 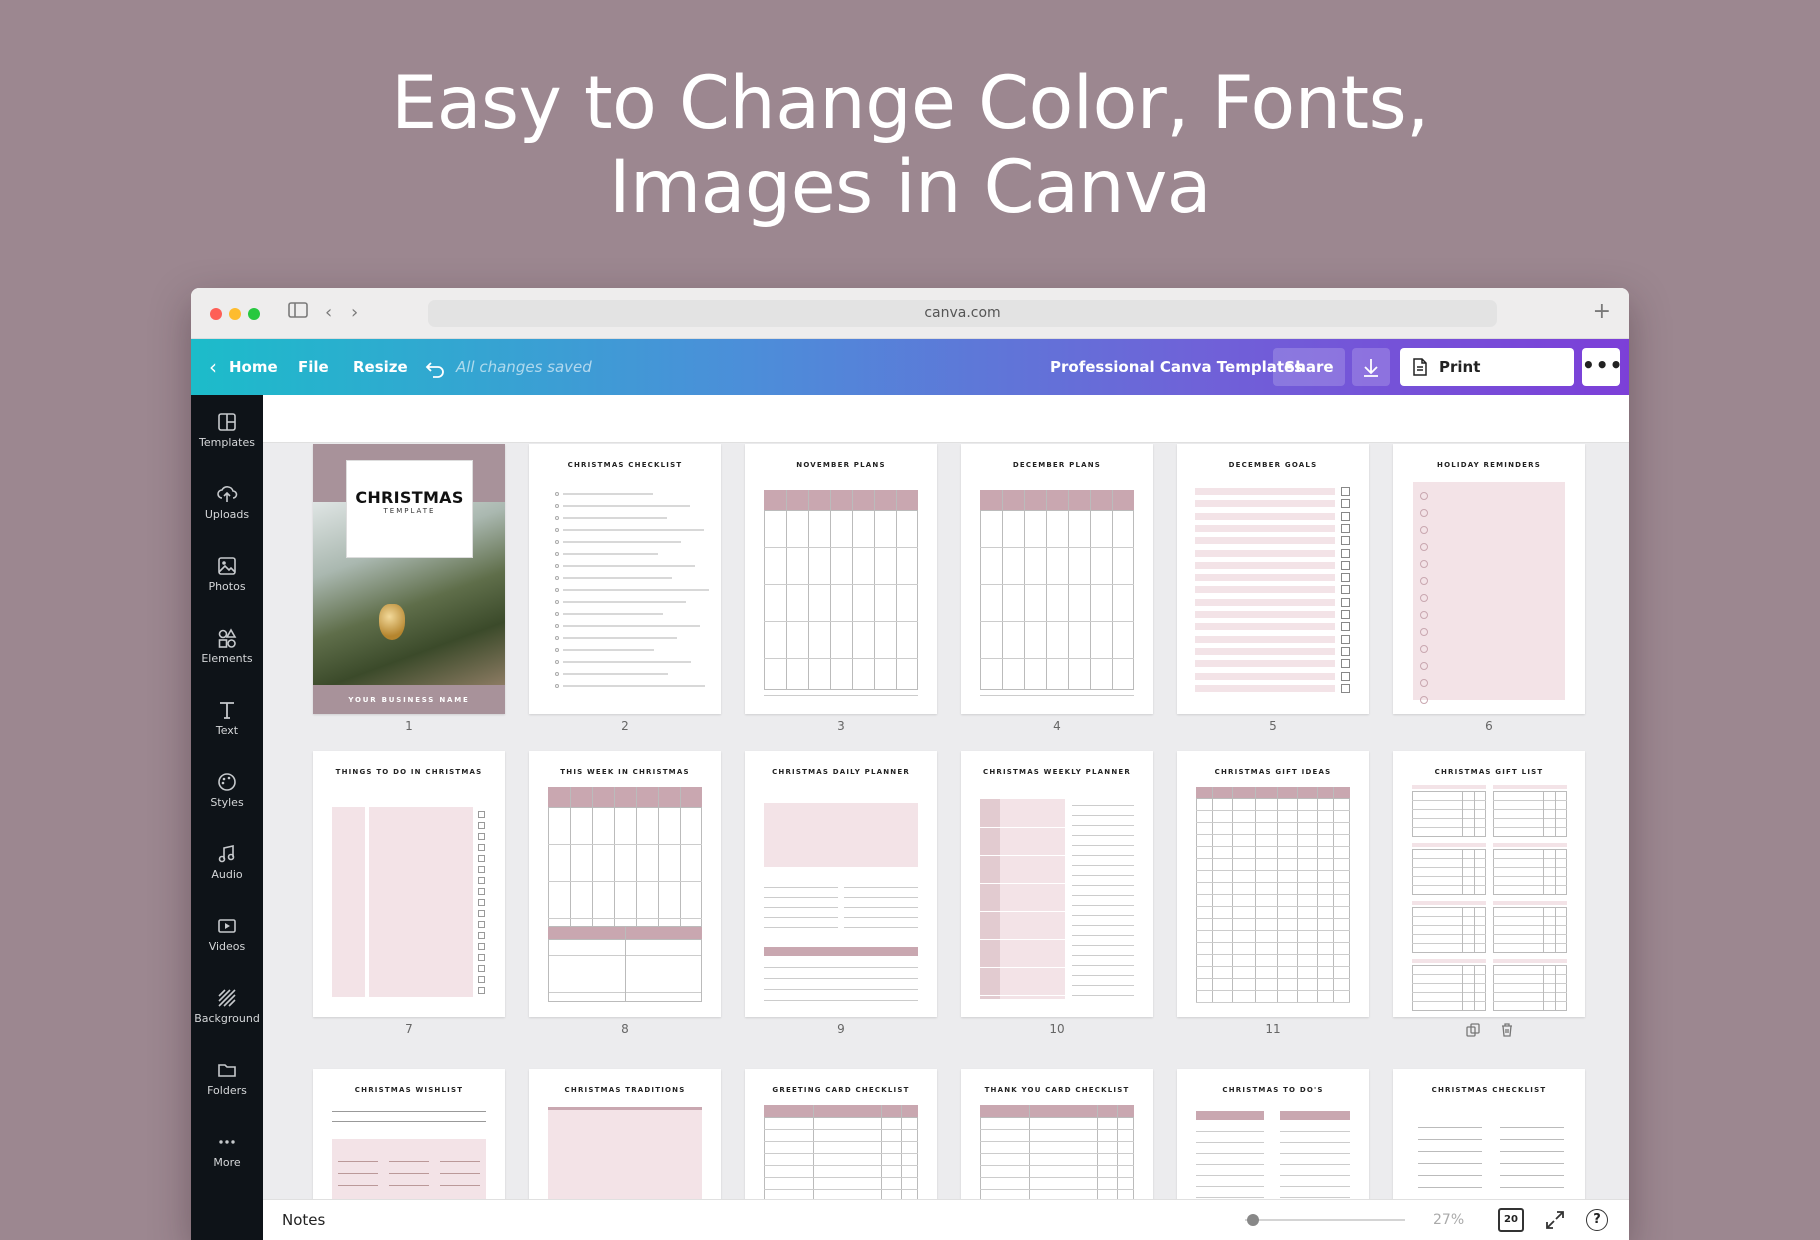 What do you see at coordinates (227, 658) in the screenshot?
I see `sidebar-item-label: Elements` at bounding box center [227, 658].